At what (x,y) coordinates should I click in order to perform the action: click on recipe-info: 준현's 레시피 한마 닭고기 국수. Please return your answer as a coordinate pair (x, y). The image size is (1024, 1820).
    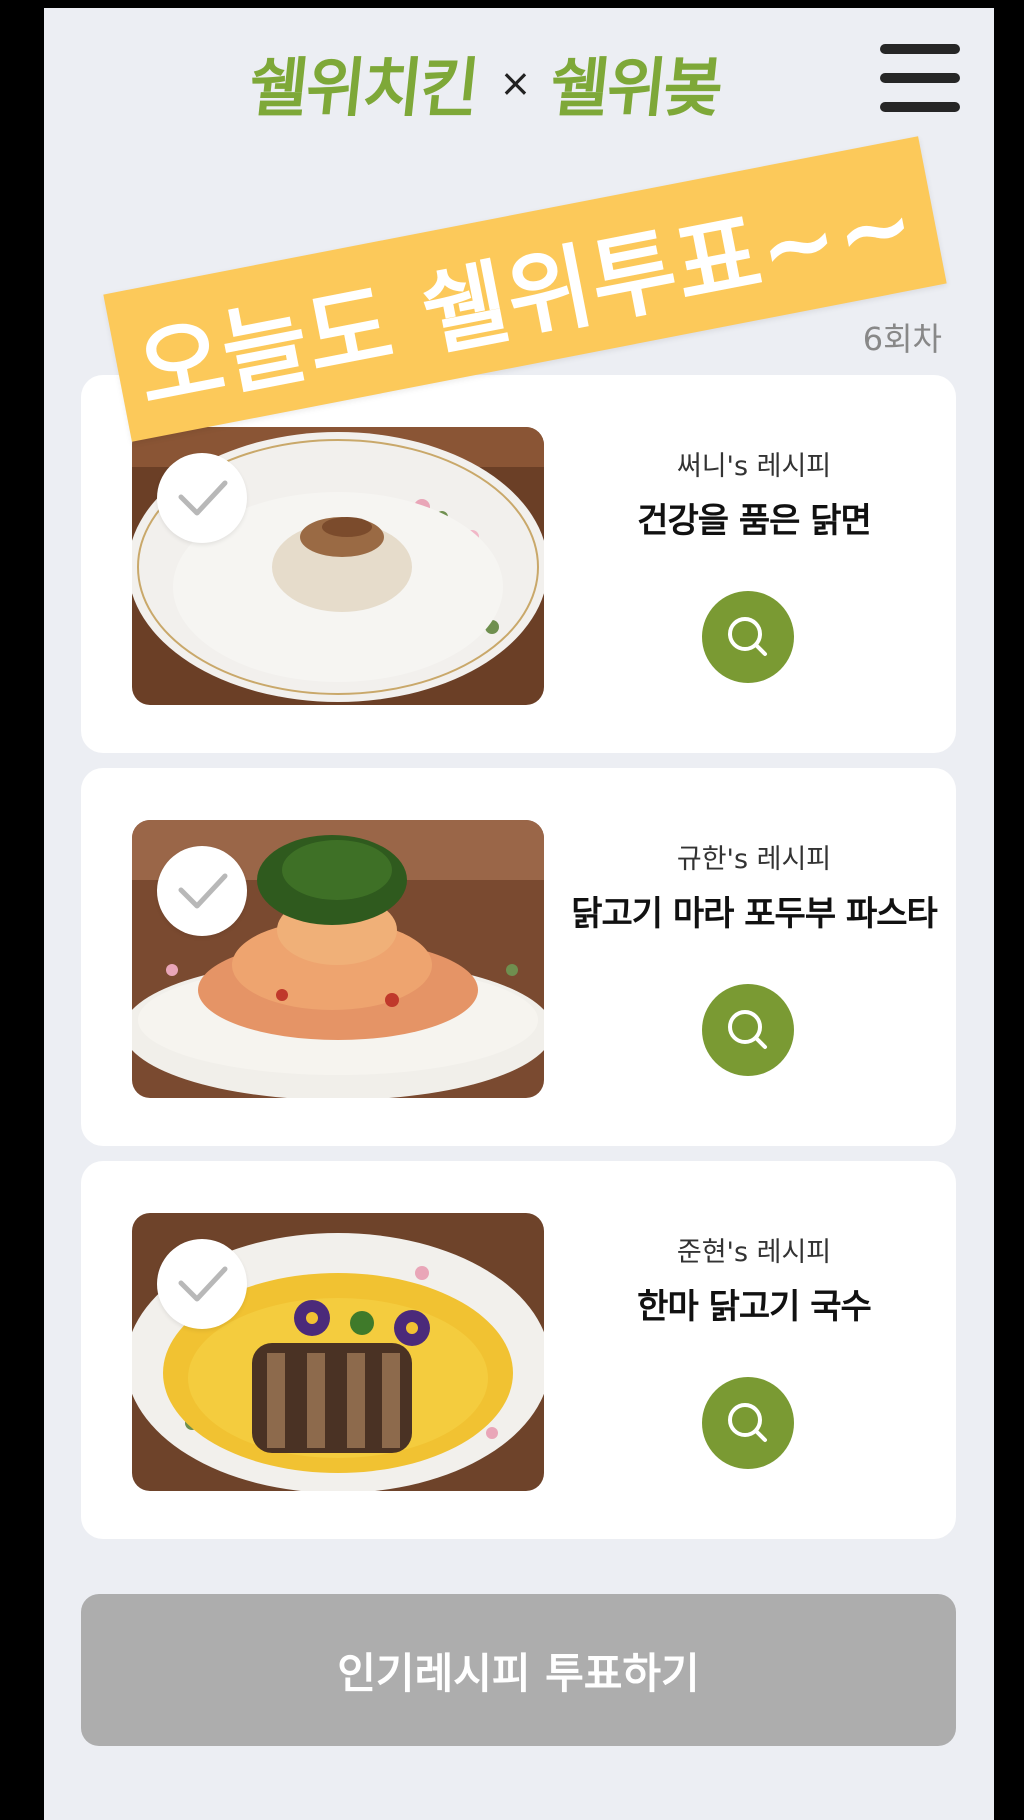
    Looking at the image, I should click on (754, 1281).